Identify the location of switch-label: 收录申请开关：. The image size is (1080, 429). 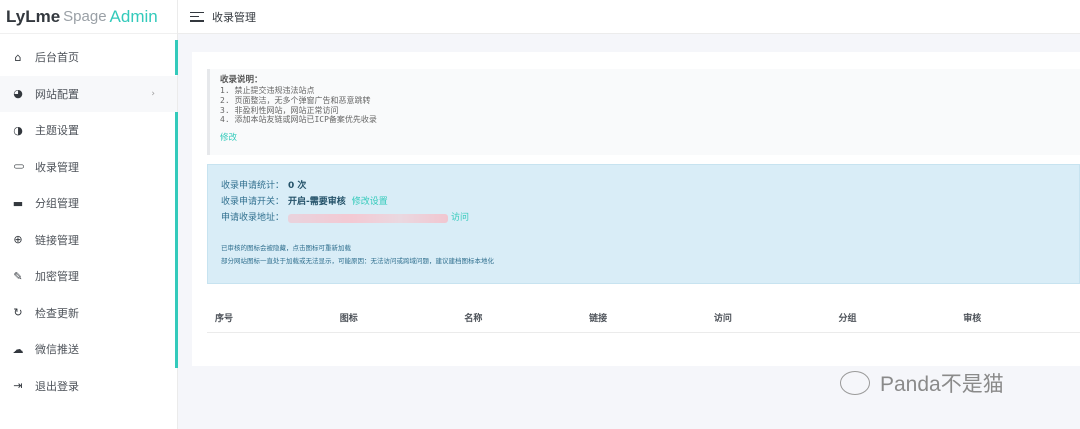
(253, 202).